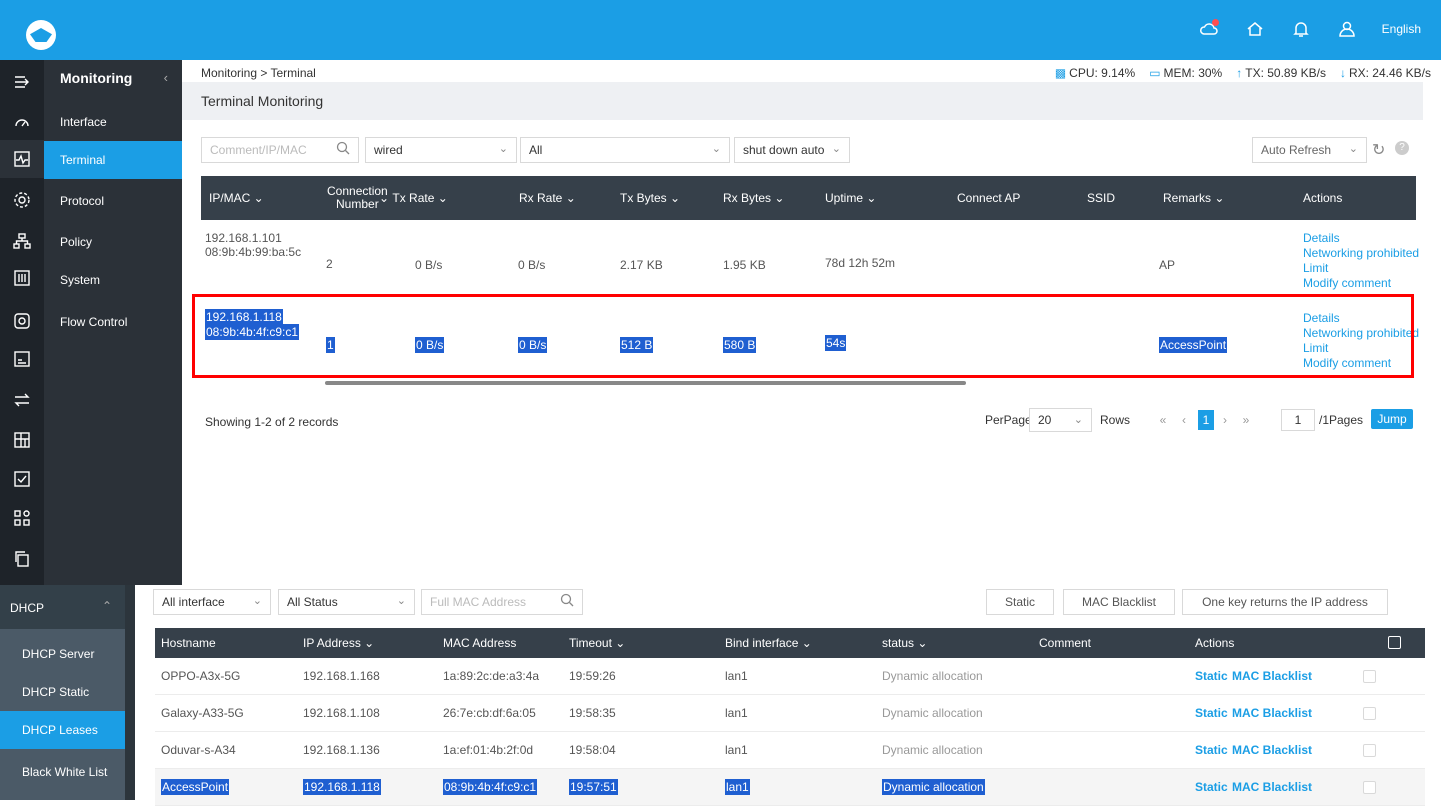 Image resolution: width=1441 pixels, height=806 pixels. I want to click on jump-button: Jump, so click(1392, 419).